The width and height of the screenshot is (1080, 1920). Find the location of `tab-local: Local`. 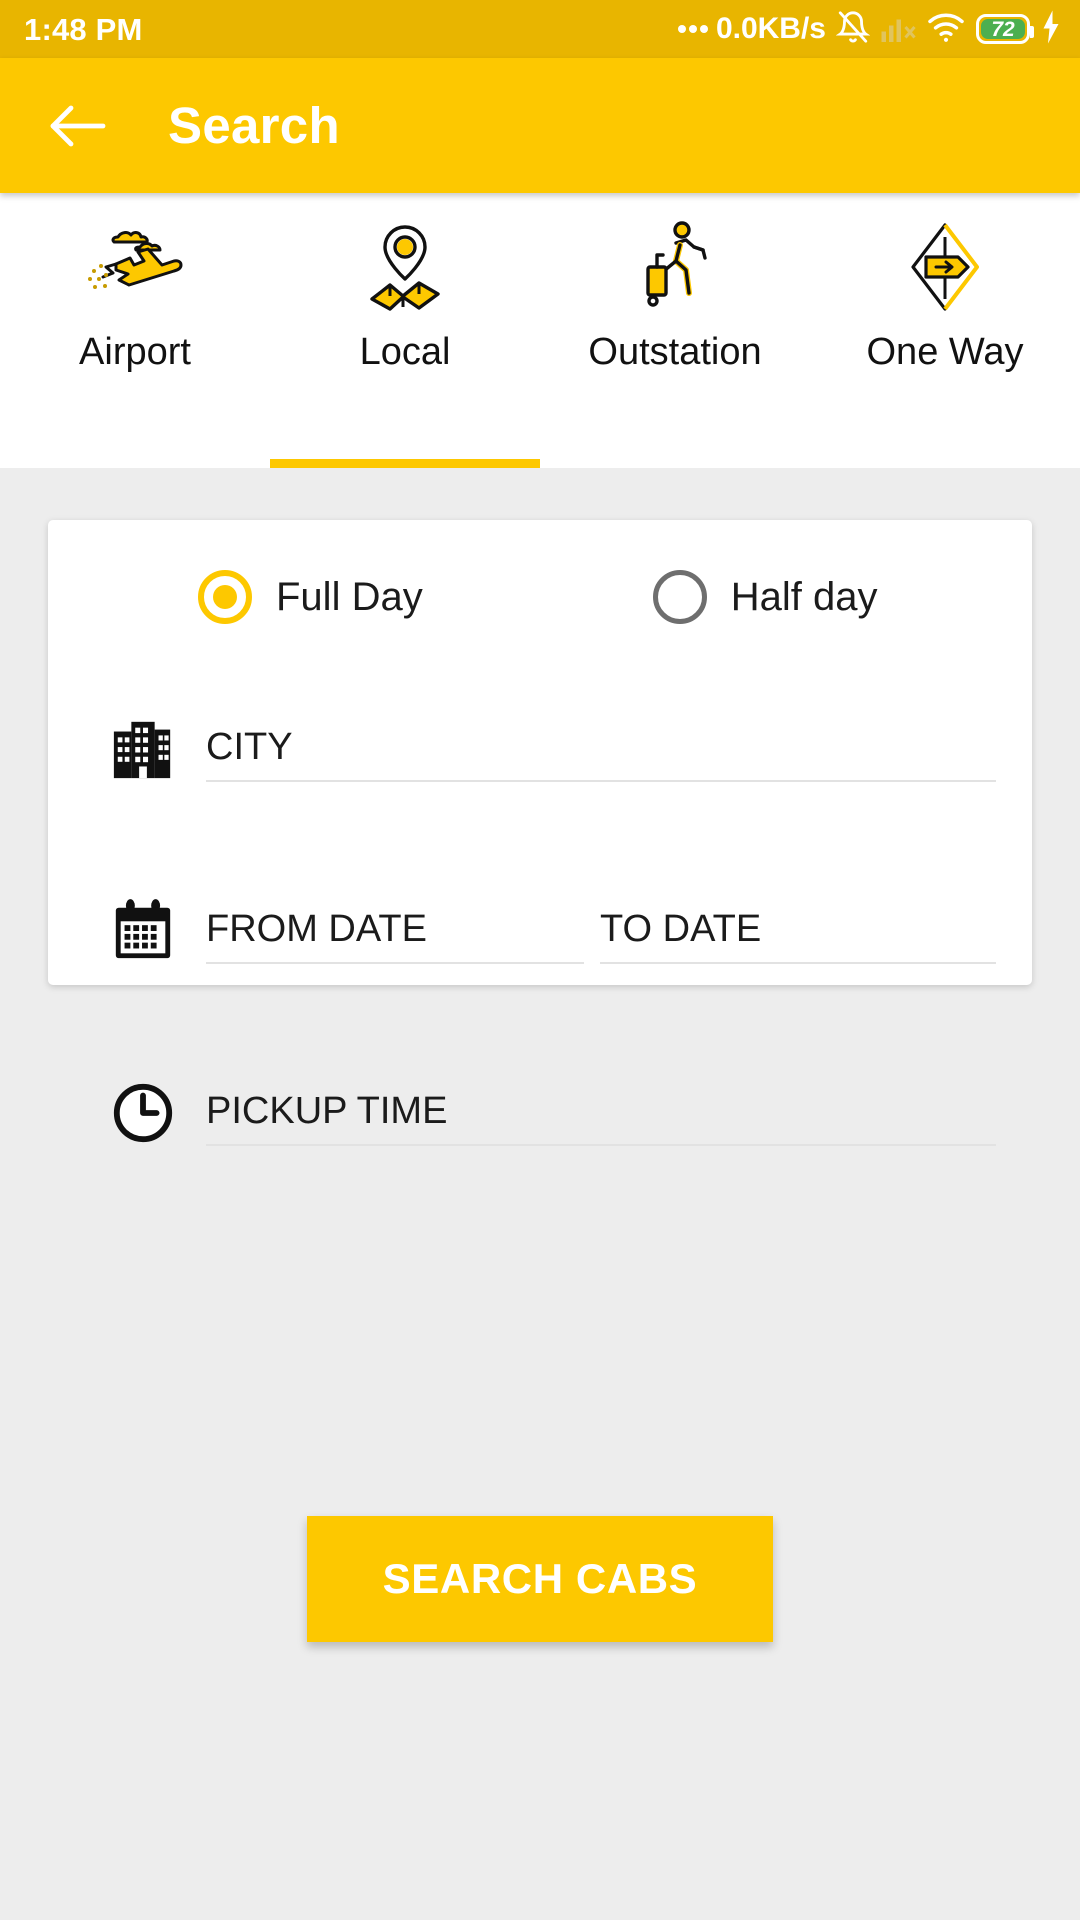

tab-local: Local is located at coordinates (405, 330).